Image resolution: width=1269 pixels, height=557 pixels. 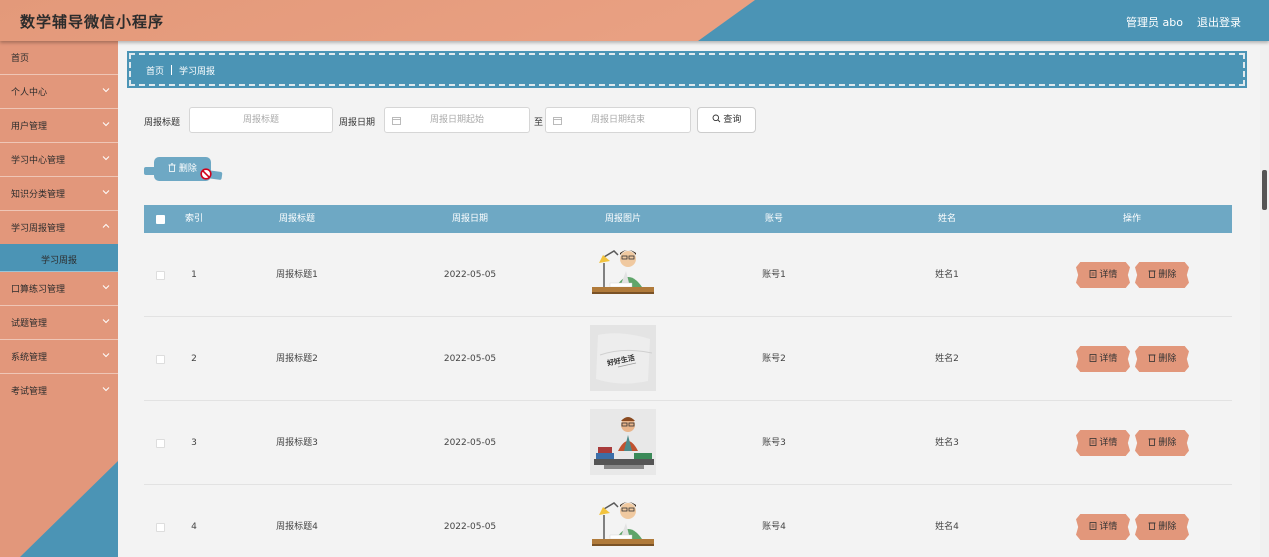 What do you see at coordinates (59, 357) in the screenshot?
I see `sidebar-item-system-management: 系统管理` at bounding box center [59, 357].